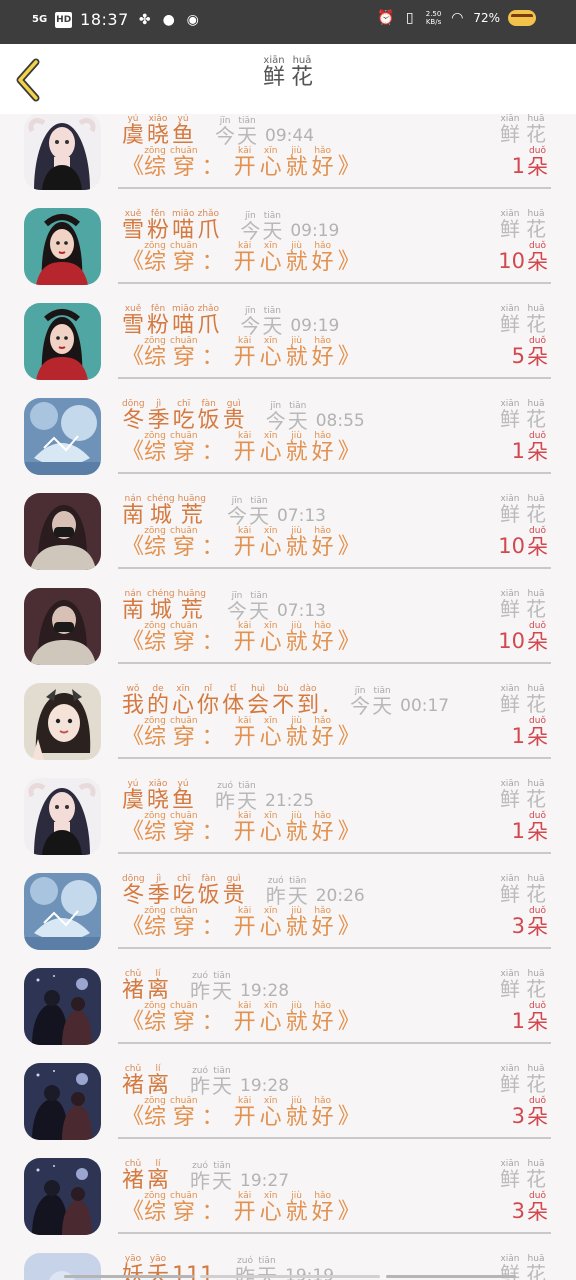 The width and height of the screenshot is (576, 1280). I want to click on nav-indicator-right, so click(451, 1276).